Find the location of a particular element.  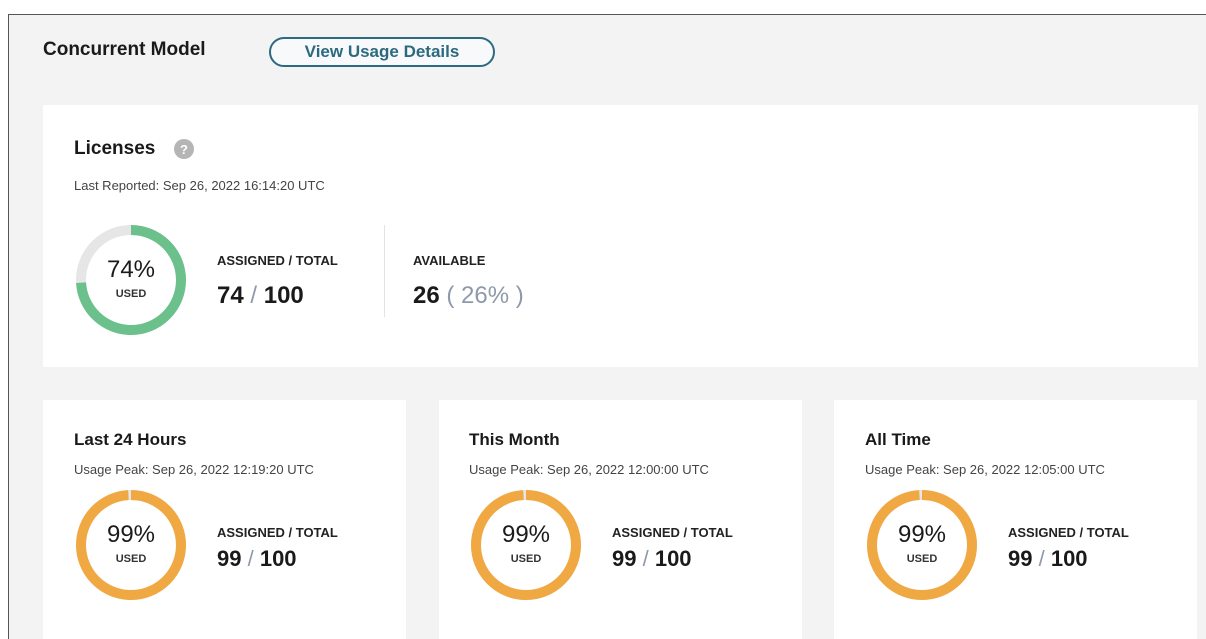

last-reported: Last Reported: Sep 26, 2022 16:14:20 UTC is located at coordinates (199, 185).